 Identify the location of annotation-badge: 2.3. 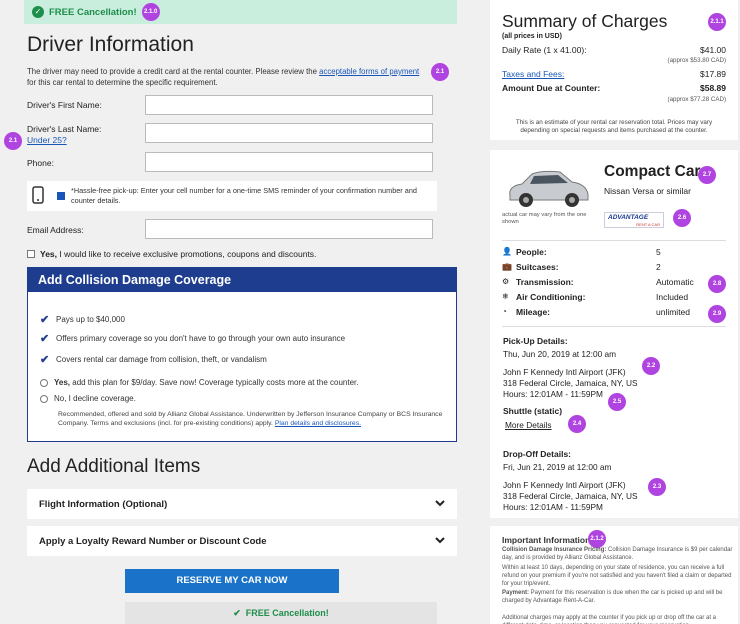
(657, 487).